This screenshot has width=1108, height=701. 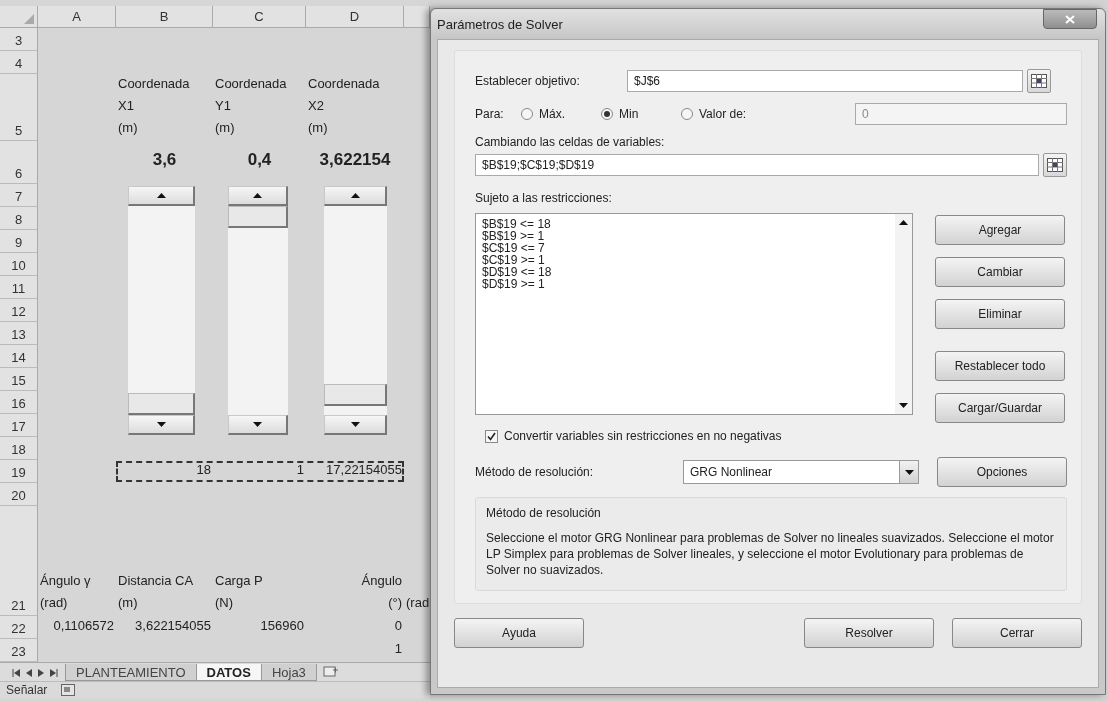 What do you see at coordinates (164, 17) in the screenshot?
I see `column-header: B` at bounding box center [164, 17].